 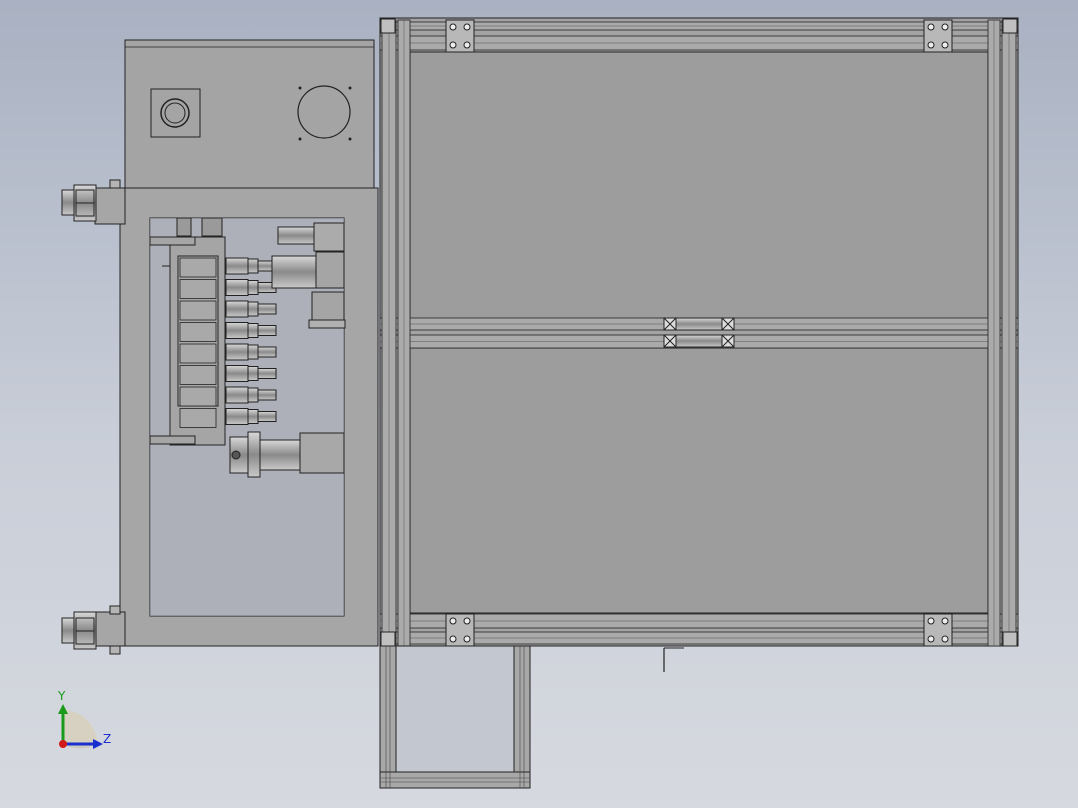 What do you see at coordinates (84, 719) in the screenshot?
I see `coordinate-triad: Y Z` at bounding box center [84, 719].